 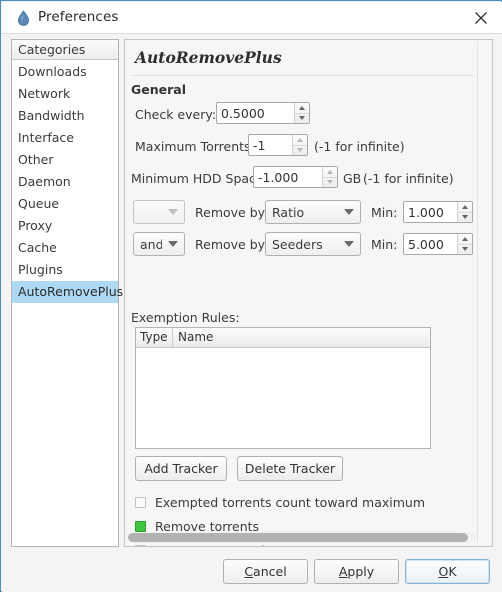 I want to click on rule-1-logic-combo, so click(x=159, y=212).